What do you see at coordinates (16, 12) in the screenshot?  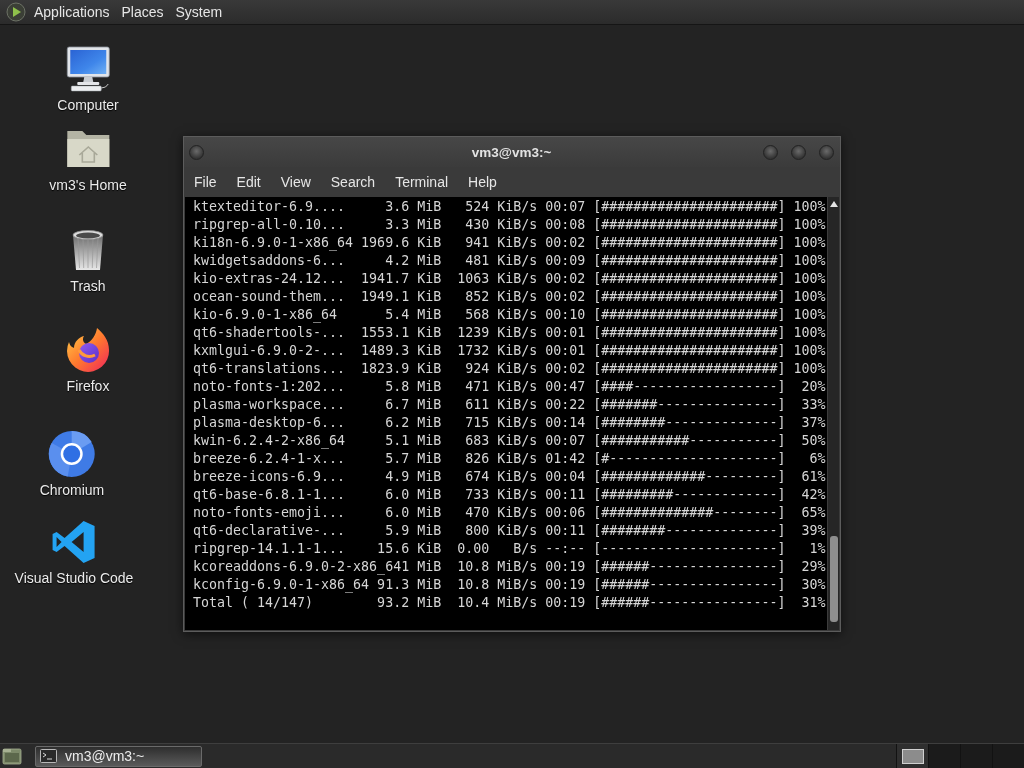 I see `logo-icon` at bounding box center [16, 12].